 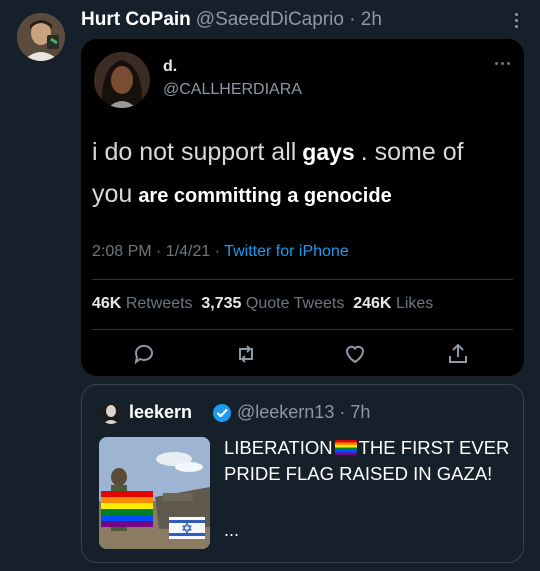 What do you see at coordinates (516, 20) in the screenshot?
I see `more-options-icon` at bounding box center [516, 20].